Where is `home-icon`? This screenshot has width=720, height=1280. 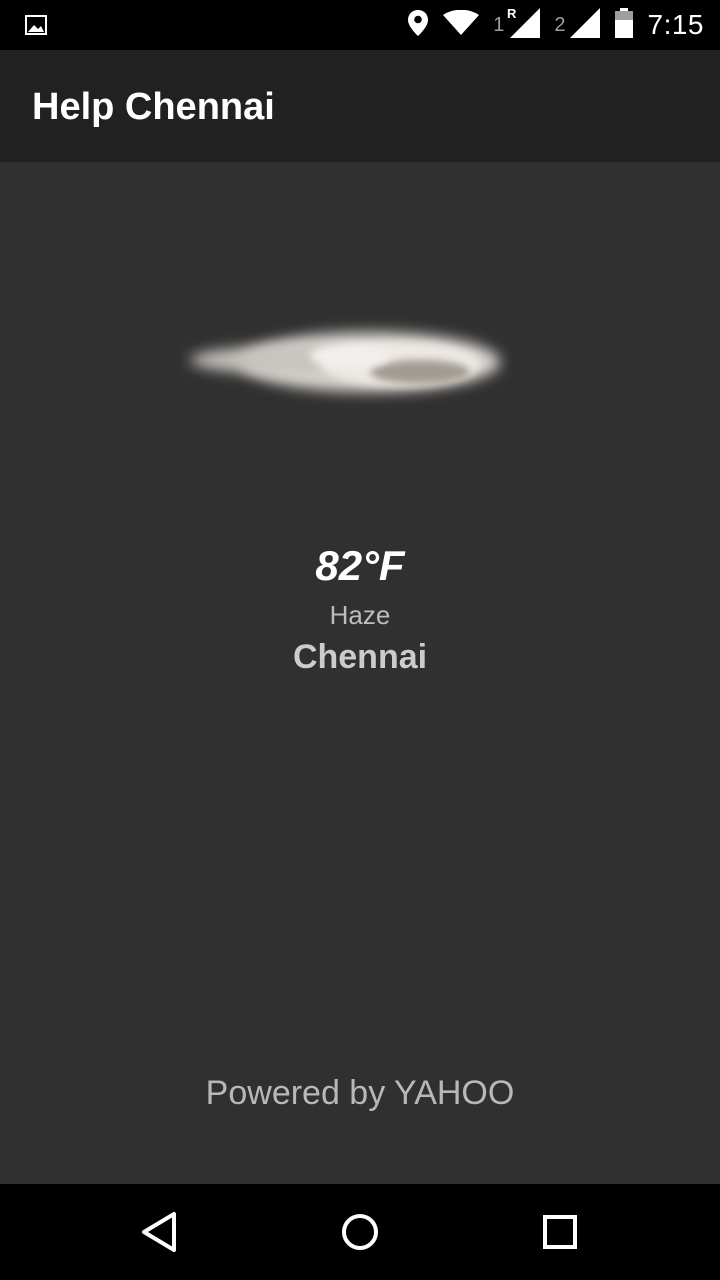
home-icon is located at coordinates (360, 1237).